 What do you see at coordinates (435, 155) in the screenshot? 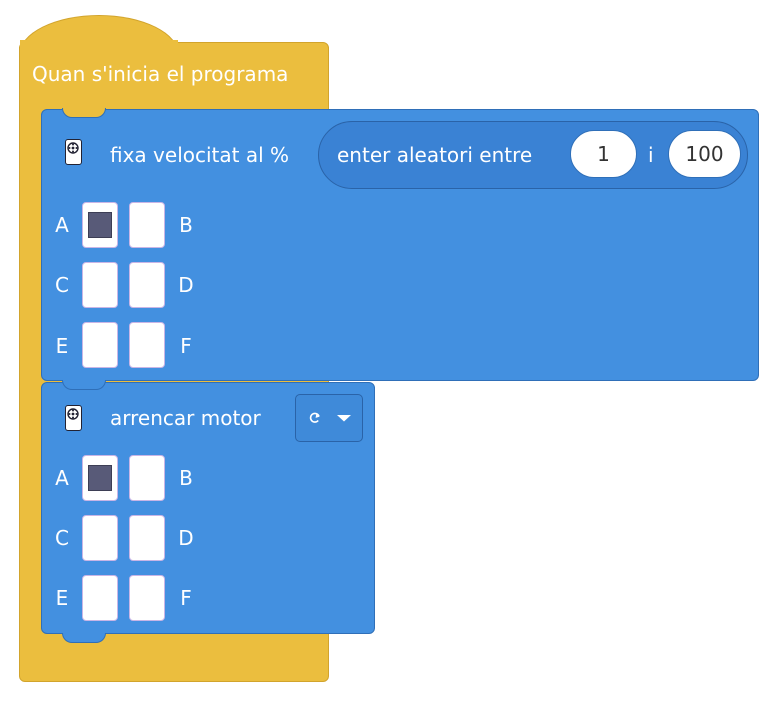
I see `random-reporter-label: enter aleatori entre` at bounding box center [435, 155].